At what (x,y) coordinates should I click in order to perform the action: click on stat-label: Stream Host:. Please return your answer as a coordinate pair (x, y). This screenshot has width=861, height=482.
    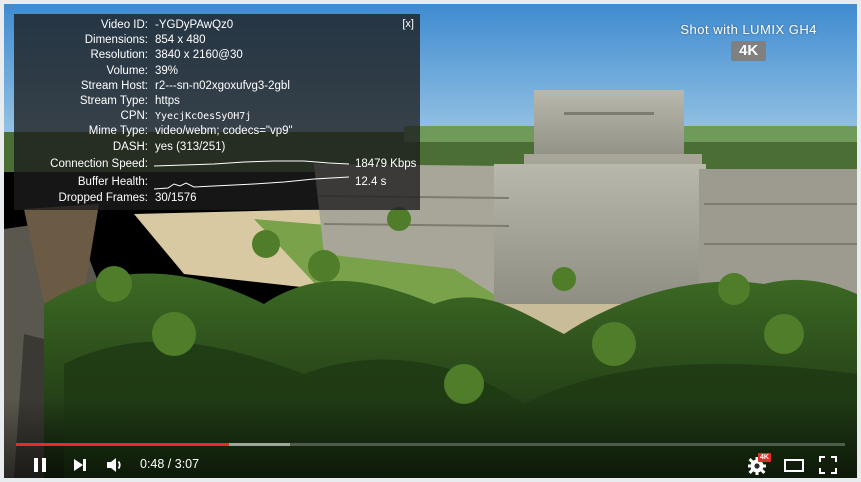
    Looking at the image, I should click on (114, 85).